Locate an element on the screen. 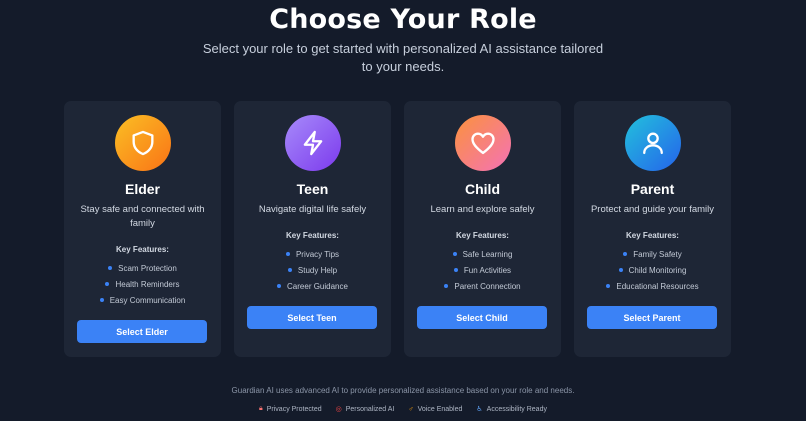 The width and height of the screenshot is (806, 421). microphone-icon: ♂︎ is located at coordinates (411, 409).